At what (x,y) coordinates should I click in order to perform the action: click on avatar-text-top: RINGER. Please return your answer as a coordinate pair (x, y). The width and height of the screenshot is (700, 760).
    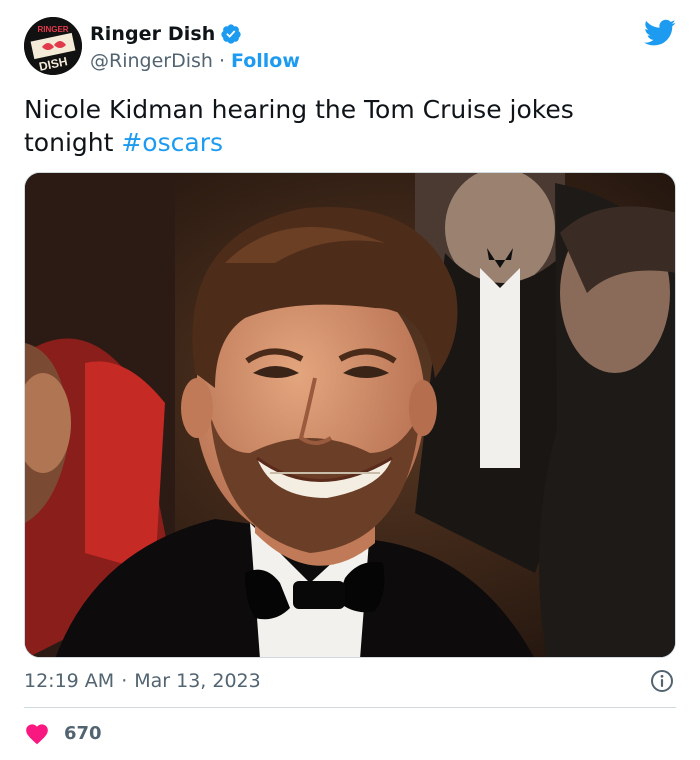
    Looking at the image, I should click on (52, 29).